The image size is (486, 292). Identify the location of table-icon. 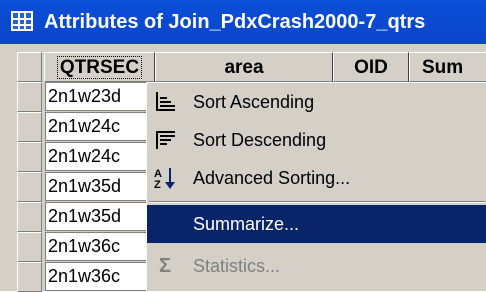
(22, 21).